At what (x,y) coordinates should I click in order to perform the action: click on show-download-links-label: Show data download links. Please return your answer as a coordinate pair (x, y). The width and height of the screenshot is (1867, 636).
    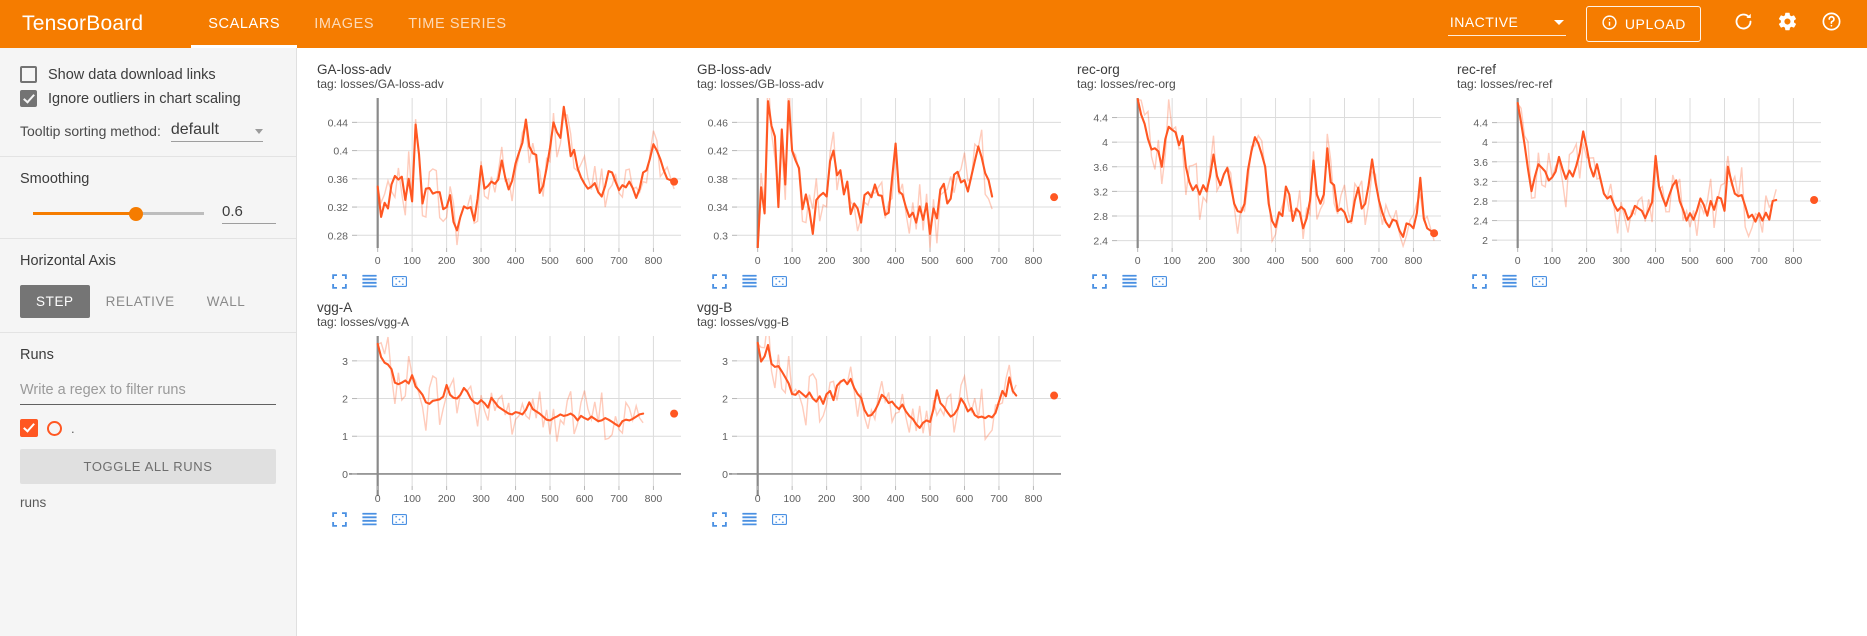
    Looking at the image, I should click on (132, 74).